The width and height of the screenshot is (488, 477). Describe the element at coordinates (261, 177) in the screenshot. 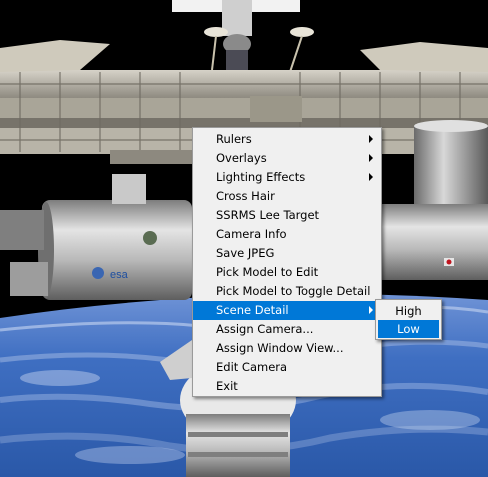

I see `menu-item-label: Lighting Effects` at that location.